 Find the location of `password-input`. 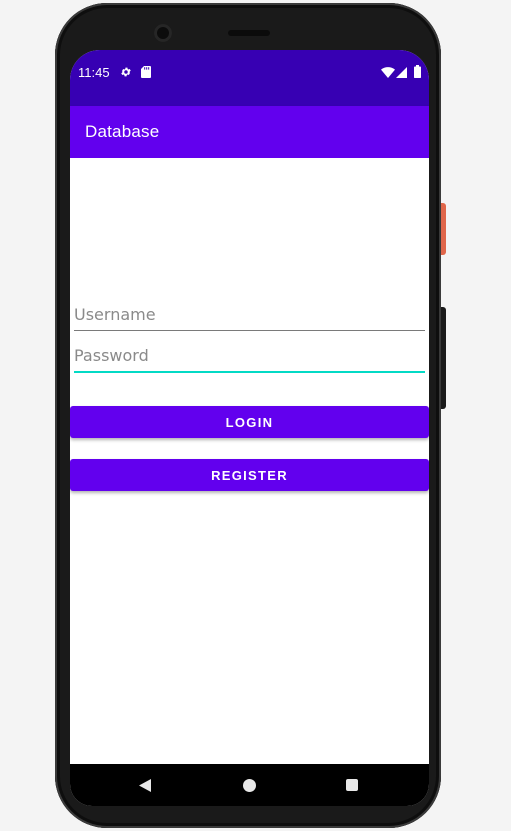

password-input is located at coordinates (249, 356).